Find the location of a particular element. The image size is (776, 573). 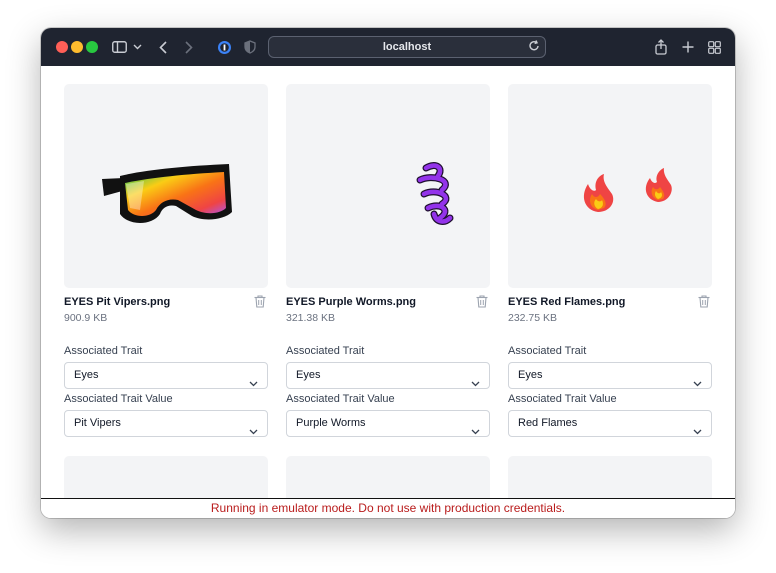

forward-arrow-icon is located at coordinates (189, 47).